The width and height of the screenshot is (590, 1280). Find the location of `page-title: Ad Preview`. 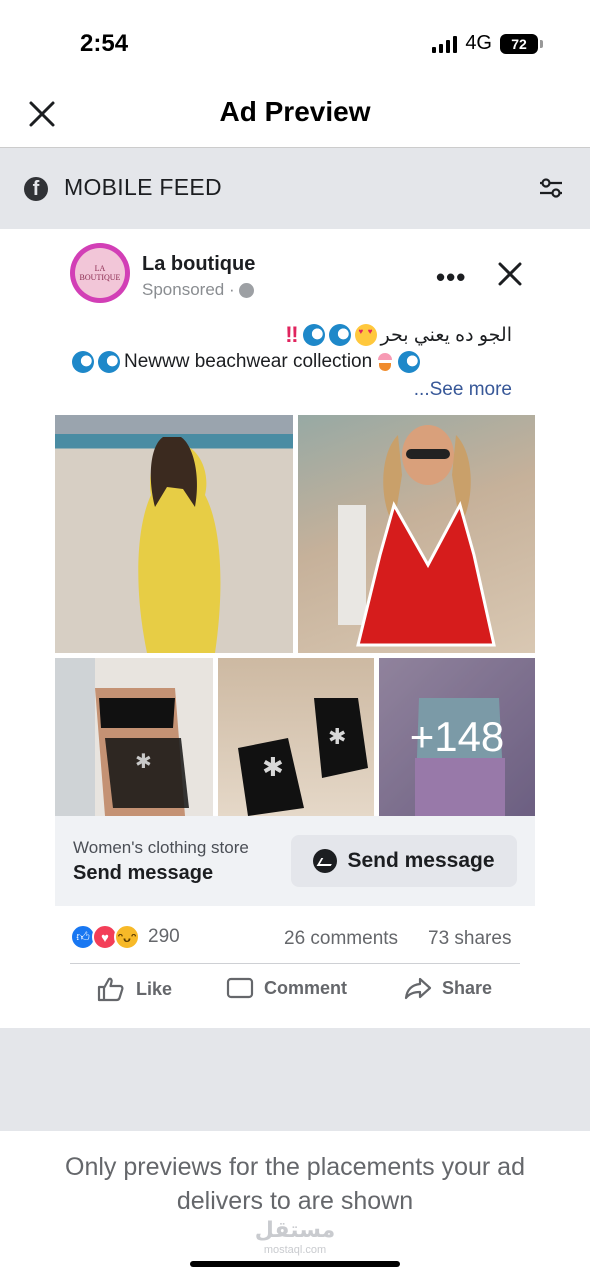

page-title: Ad Preview is located at coordinates (295, 111).